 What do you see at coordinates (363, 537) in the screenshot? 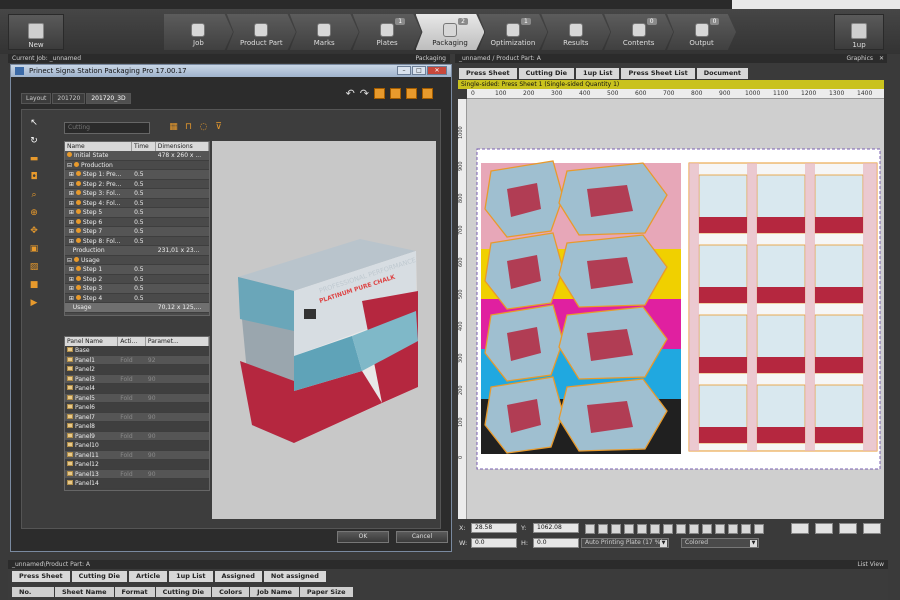
I see `ok-button: OK` at bounding box center [363, 537].